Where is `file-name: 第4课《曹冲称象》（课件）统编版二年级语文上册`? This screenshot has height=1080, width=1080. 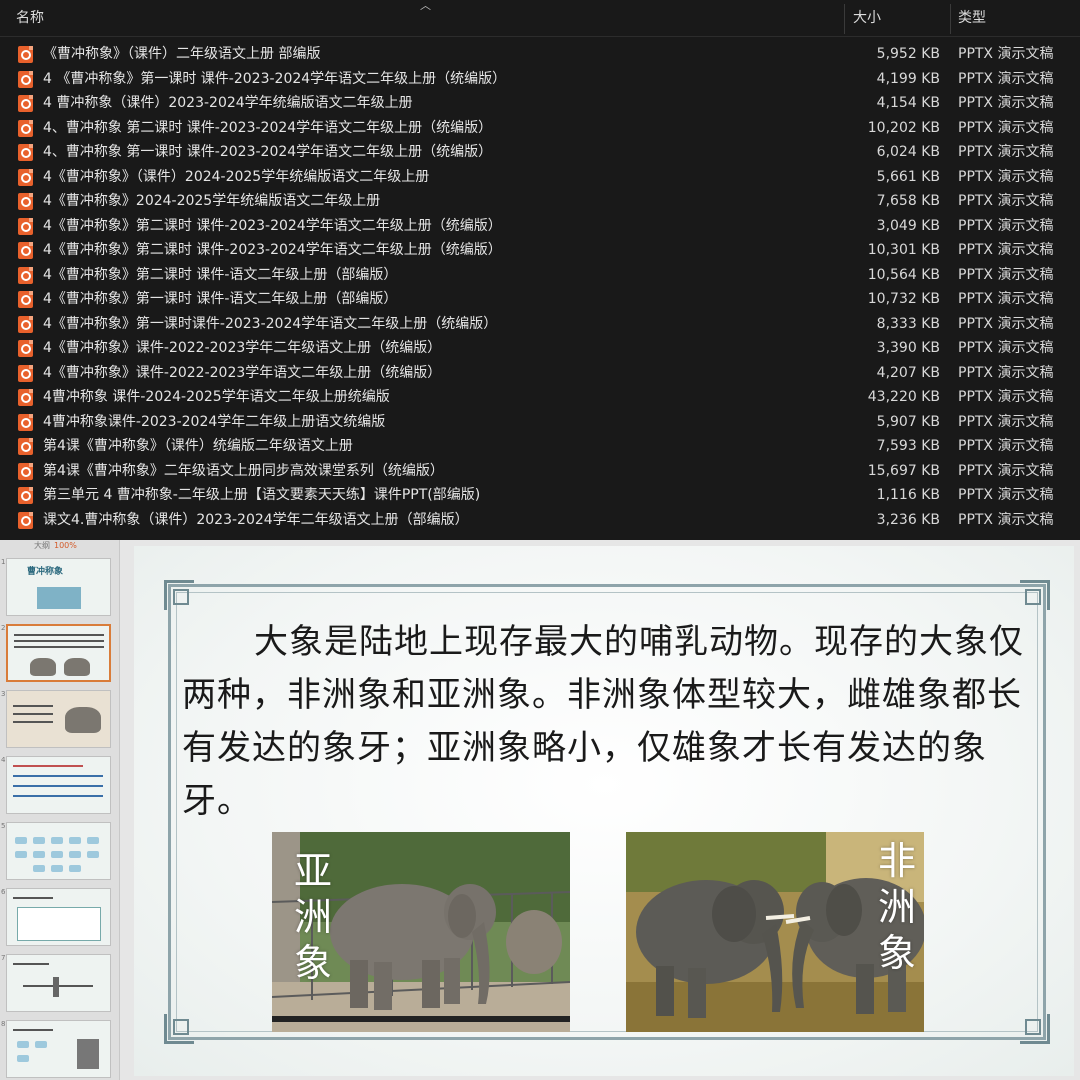
file-name: 第4课《曹冲称象》（课件）统编版二年级语文上册 is located at coordinates (198, 446).